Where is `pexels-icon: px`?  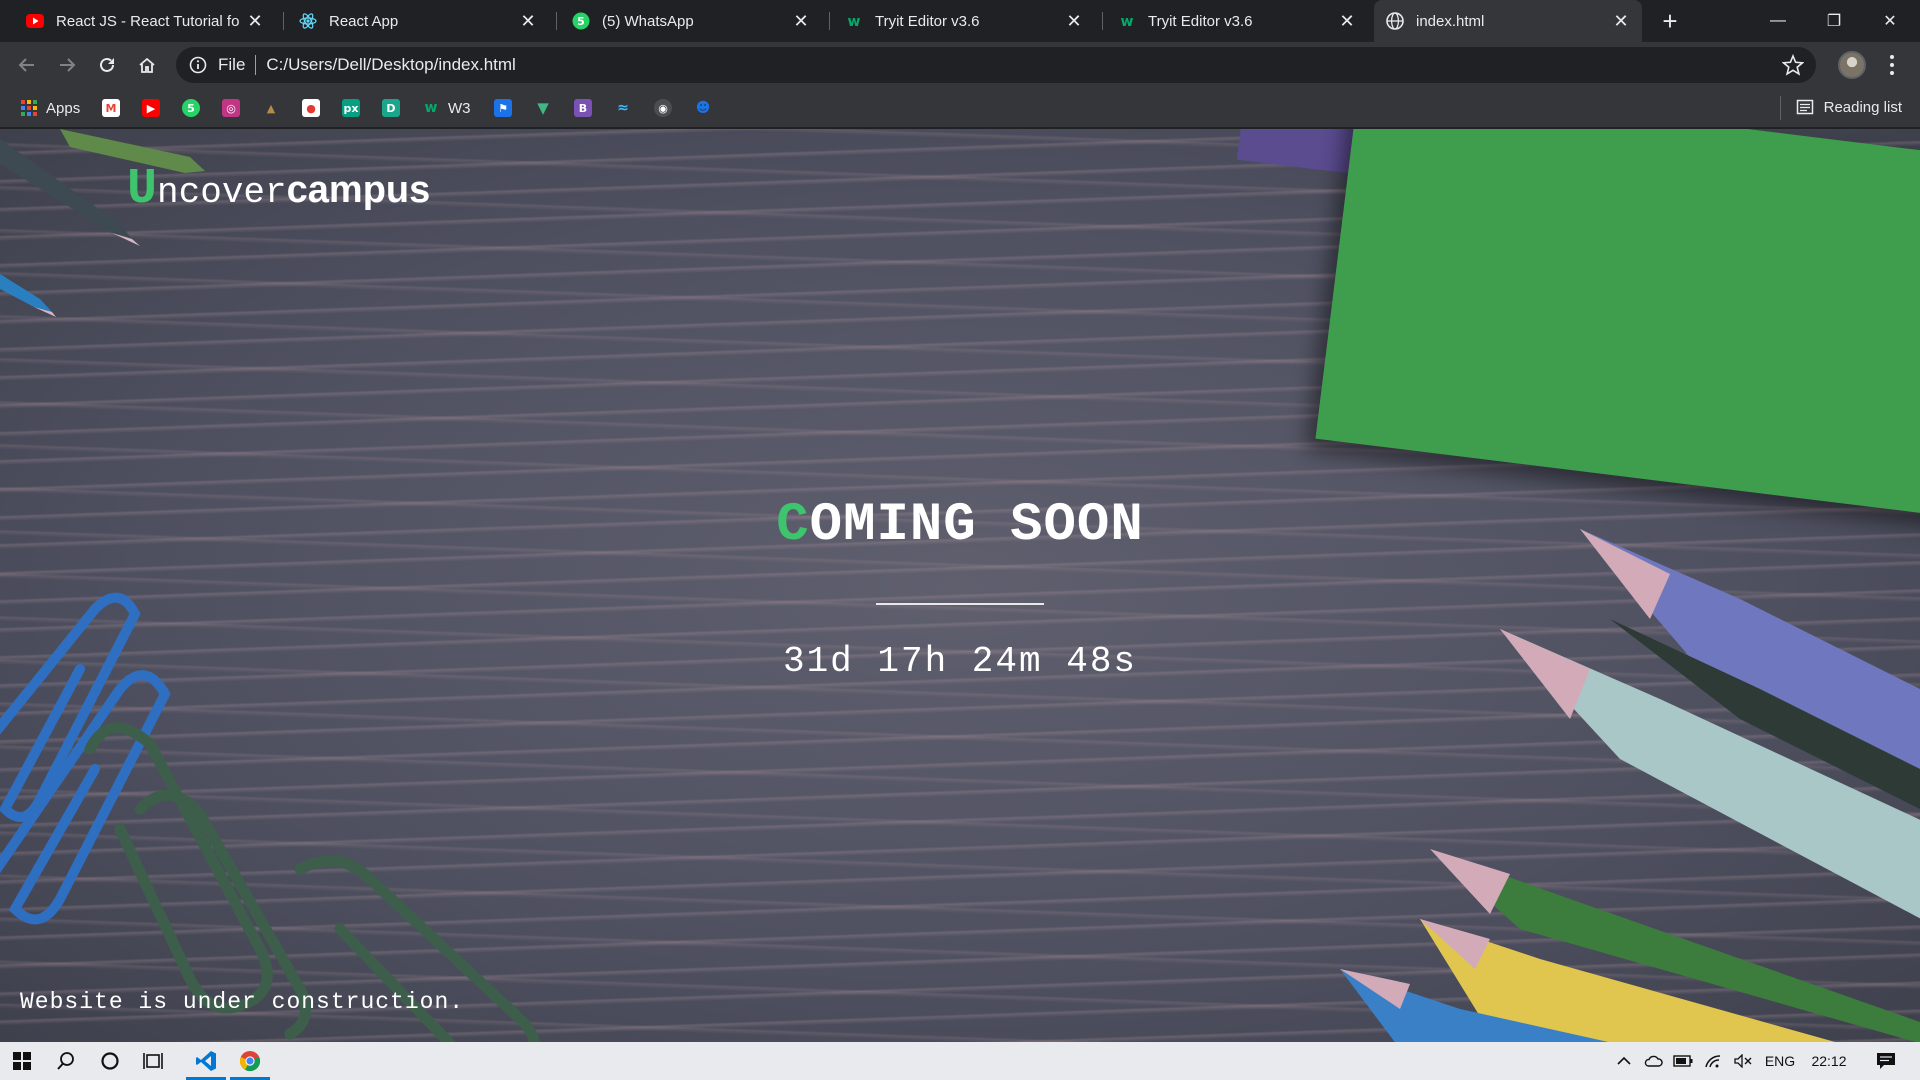 pexels-icon: px is located at coordinates (351, 108).